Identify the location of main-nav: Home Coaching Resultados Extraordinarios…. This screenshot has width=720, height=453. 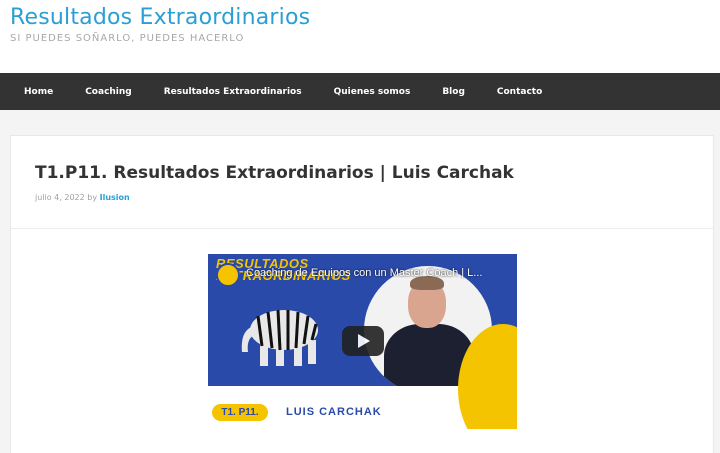
(360, 91).